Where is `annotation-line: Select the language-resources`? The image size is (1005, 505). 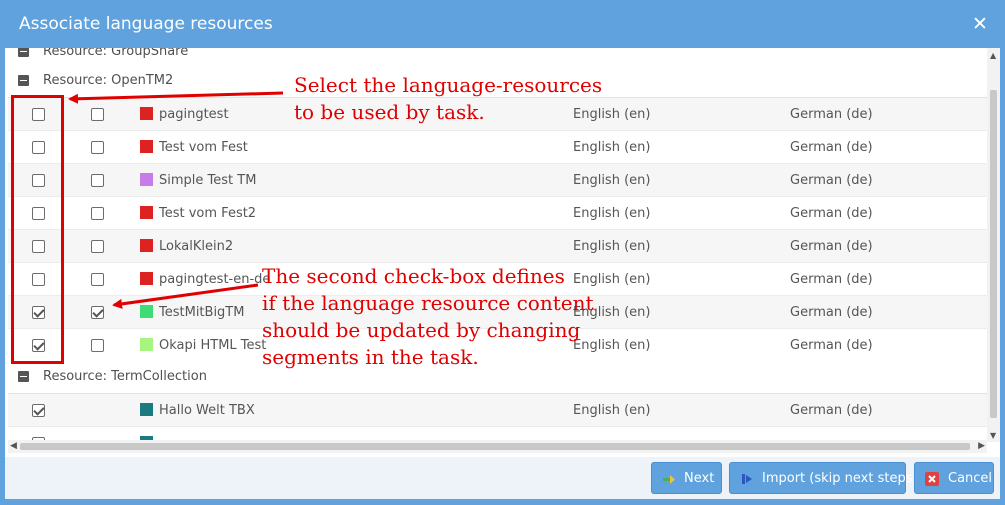
annotation-line: Select the language-resources is located at coordinates (448, 85).